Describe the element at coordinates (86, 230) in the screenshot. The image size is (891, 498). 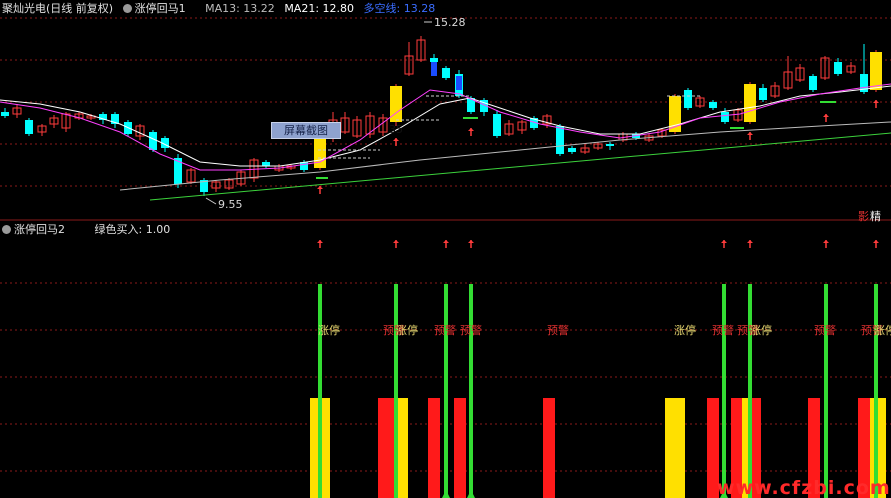
I see `sub-header: 涨停回马2 绿色买入: 1.00` at that location.